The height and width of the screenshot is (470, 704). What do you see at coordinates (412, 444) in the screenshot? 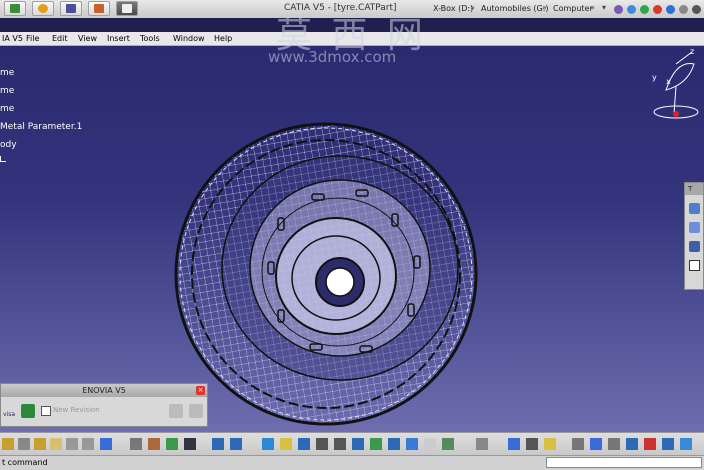
I see `render-style-icon` at bounding box center [412, 444].